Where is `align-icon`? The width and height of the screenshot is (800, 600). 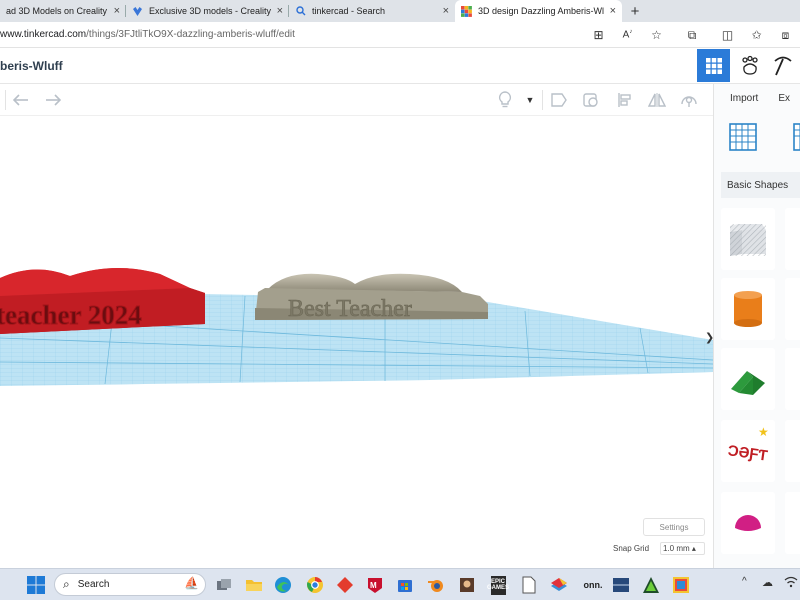 align-icon is located at coordinates (625, 100).